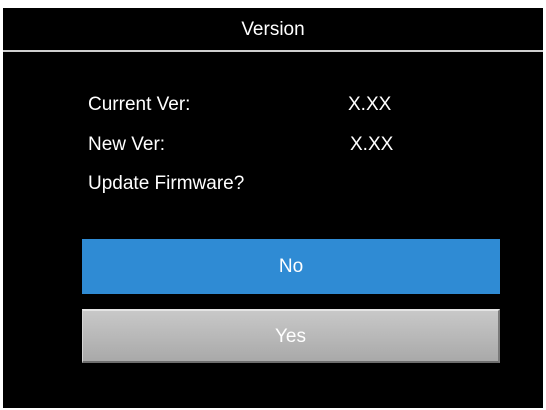 This screenshot has height=410, width=546. I want to click on current-version-row: Current Ver: X.XX, so click(288, 105).